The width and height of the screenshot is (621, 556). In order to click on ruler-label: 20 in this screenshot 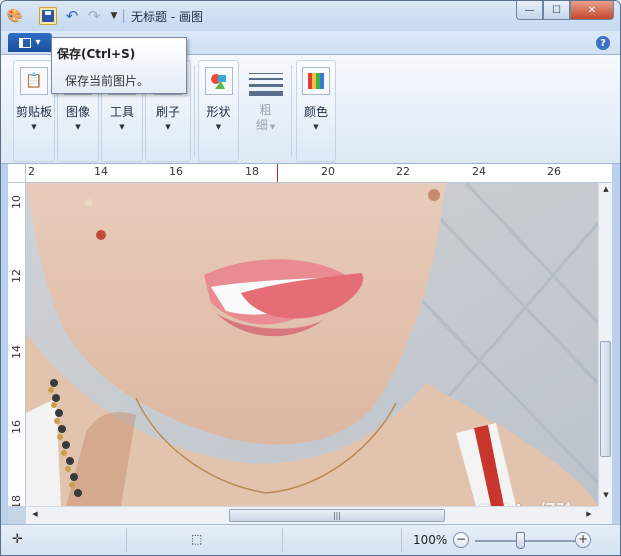, I will do `click(328, 171)`.